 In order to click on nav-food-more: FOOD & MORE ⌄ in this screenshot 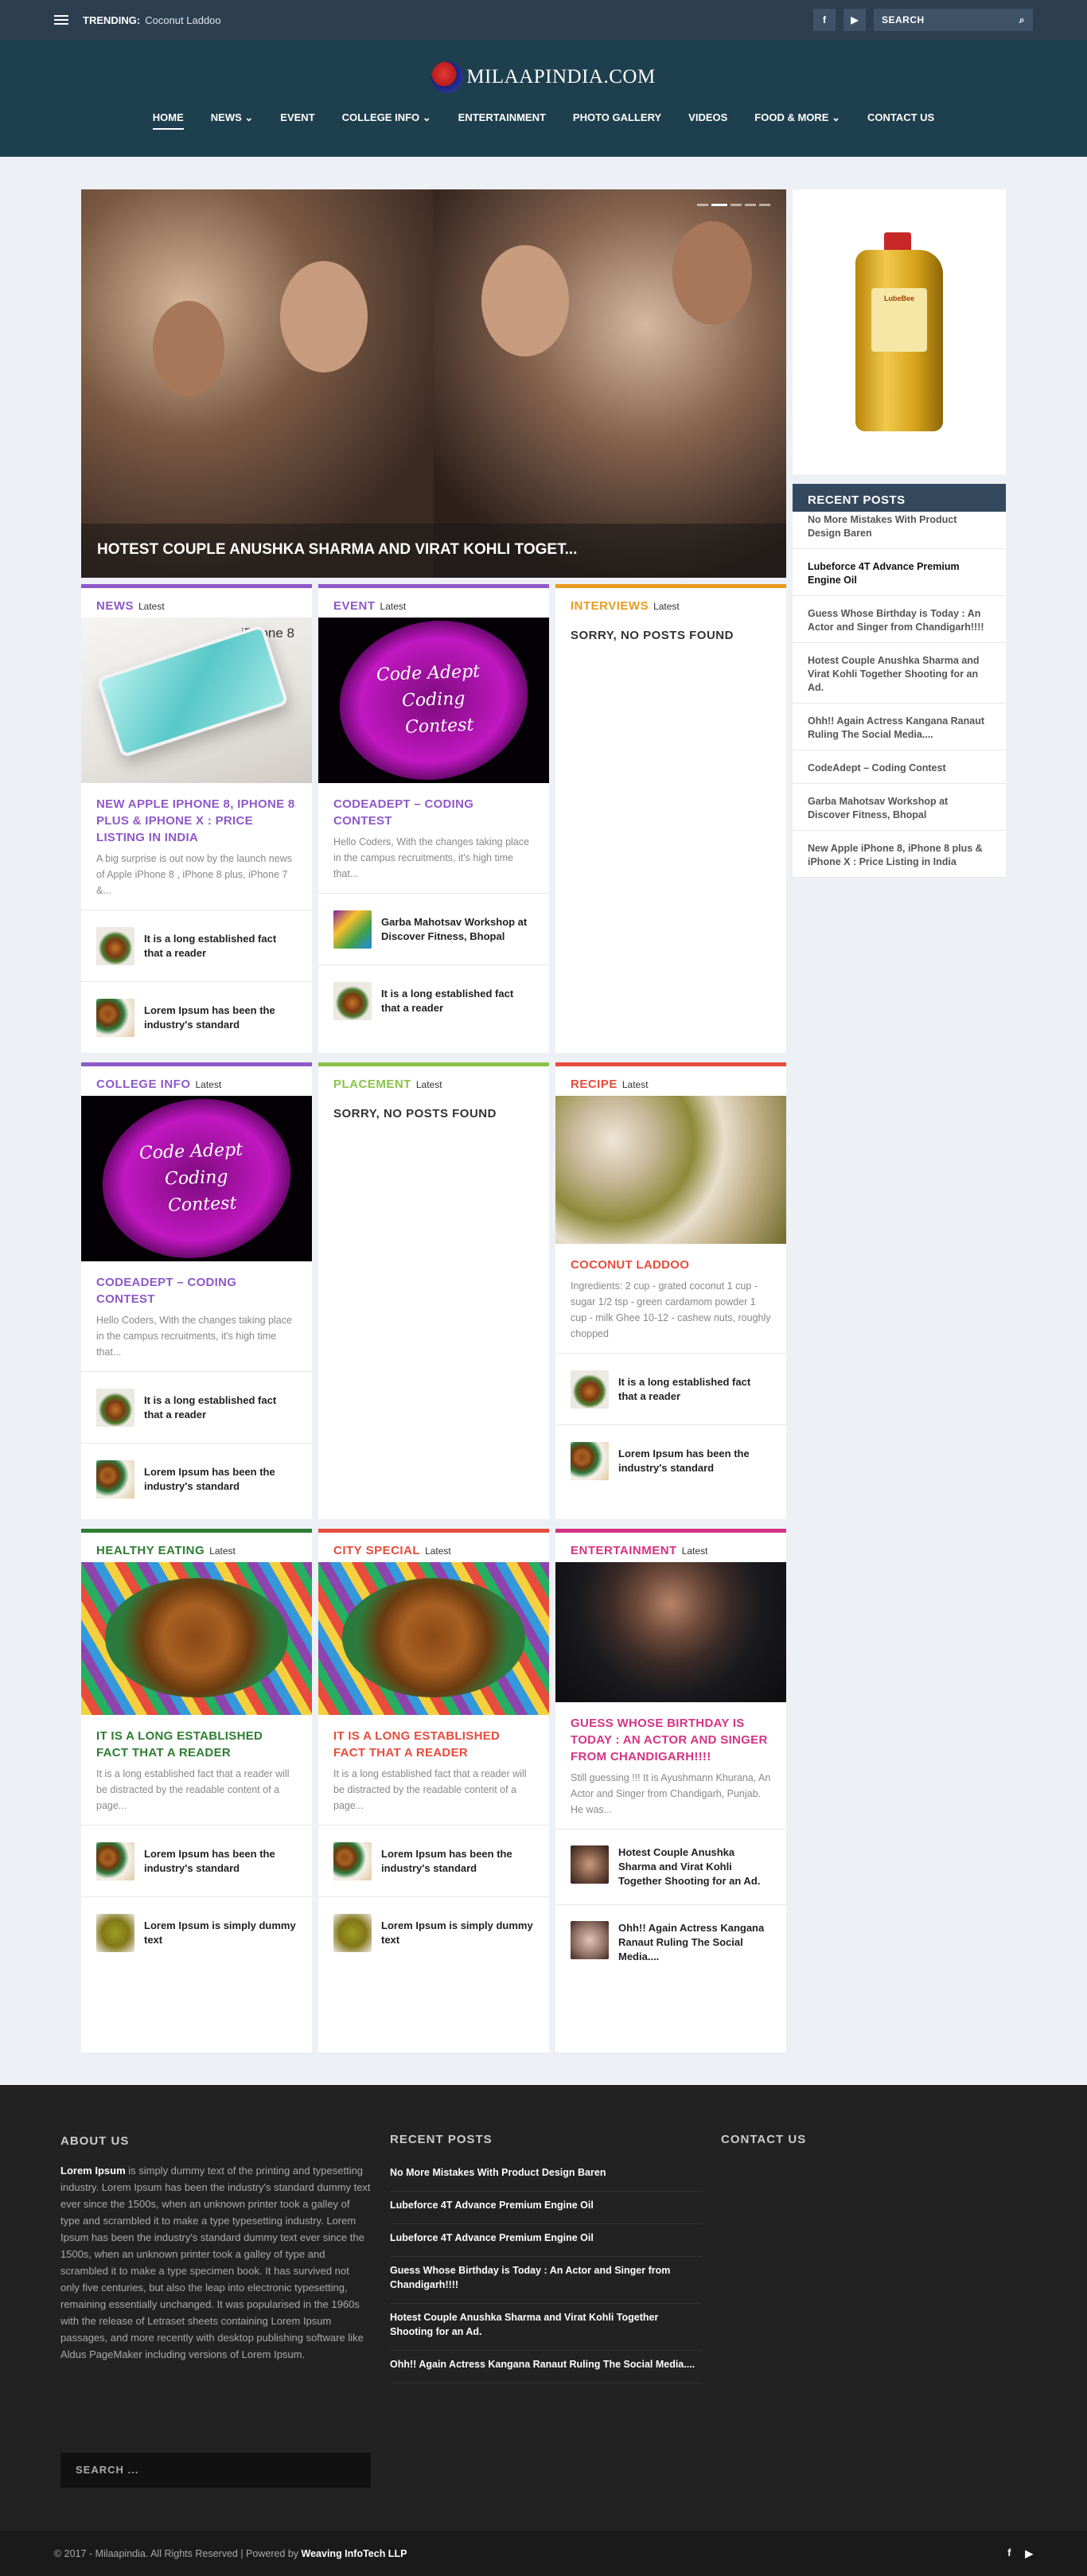, I will do `click(797, 120)`.